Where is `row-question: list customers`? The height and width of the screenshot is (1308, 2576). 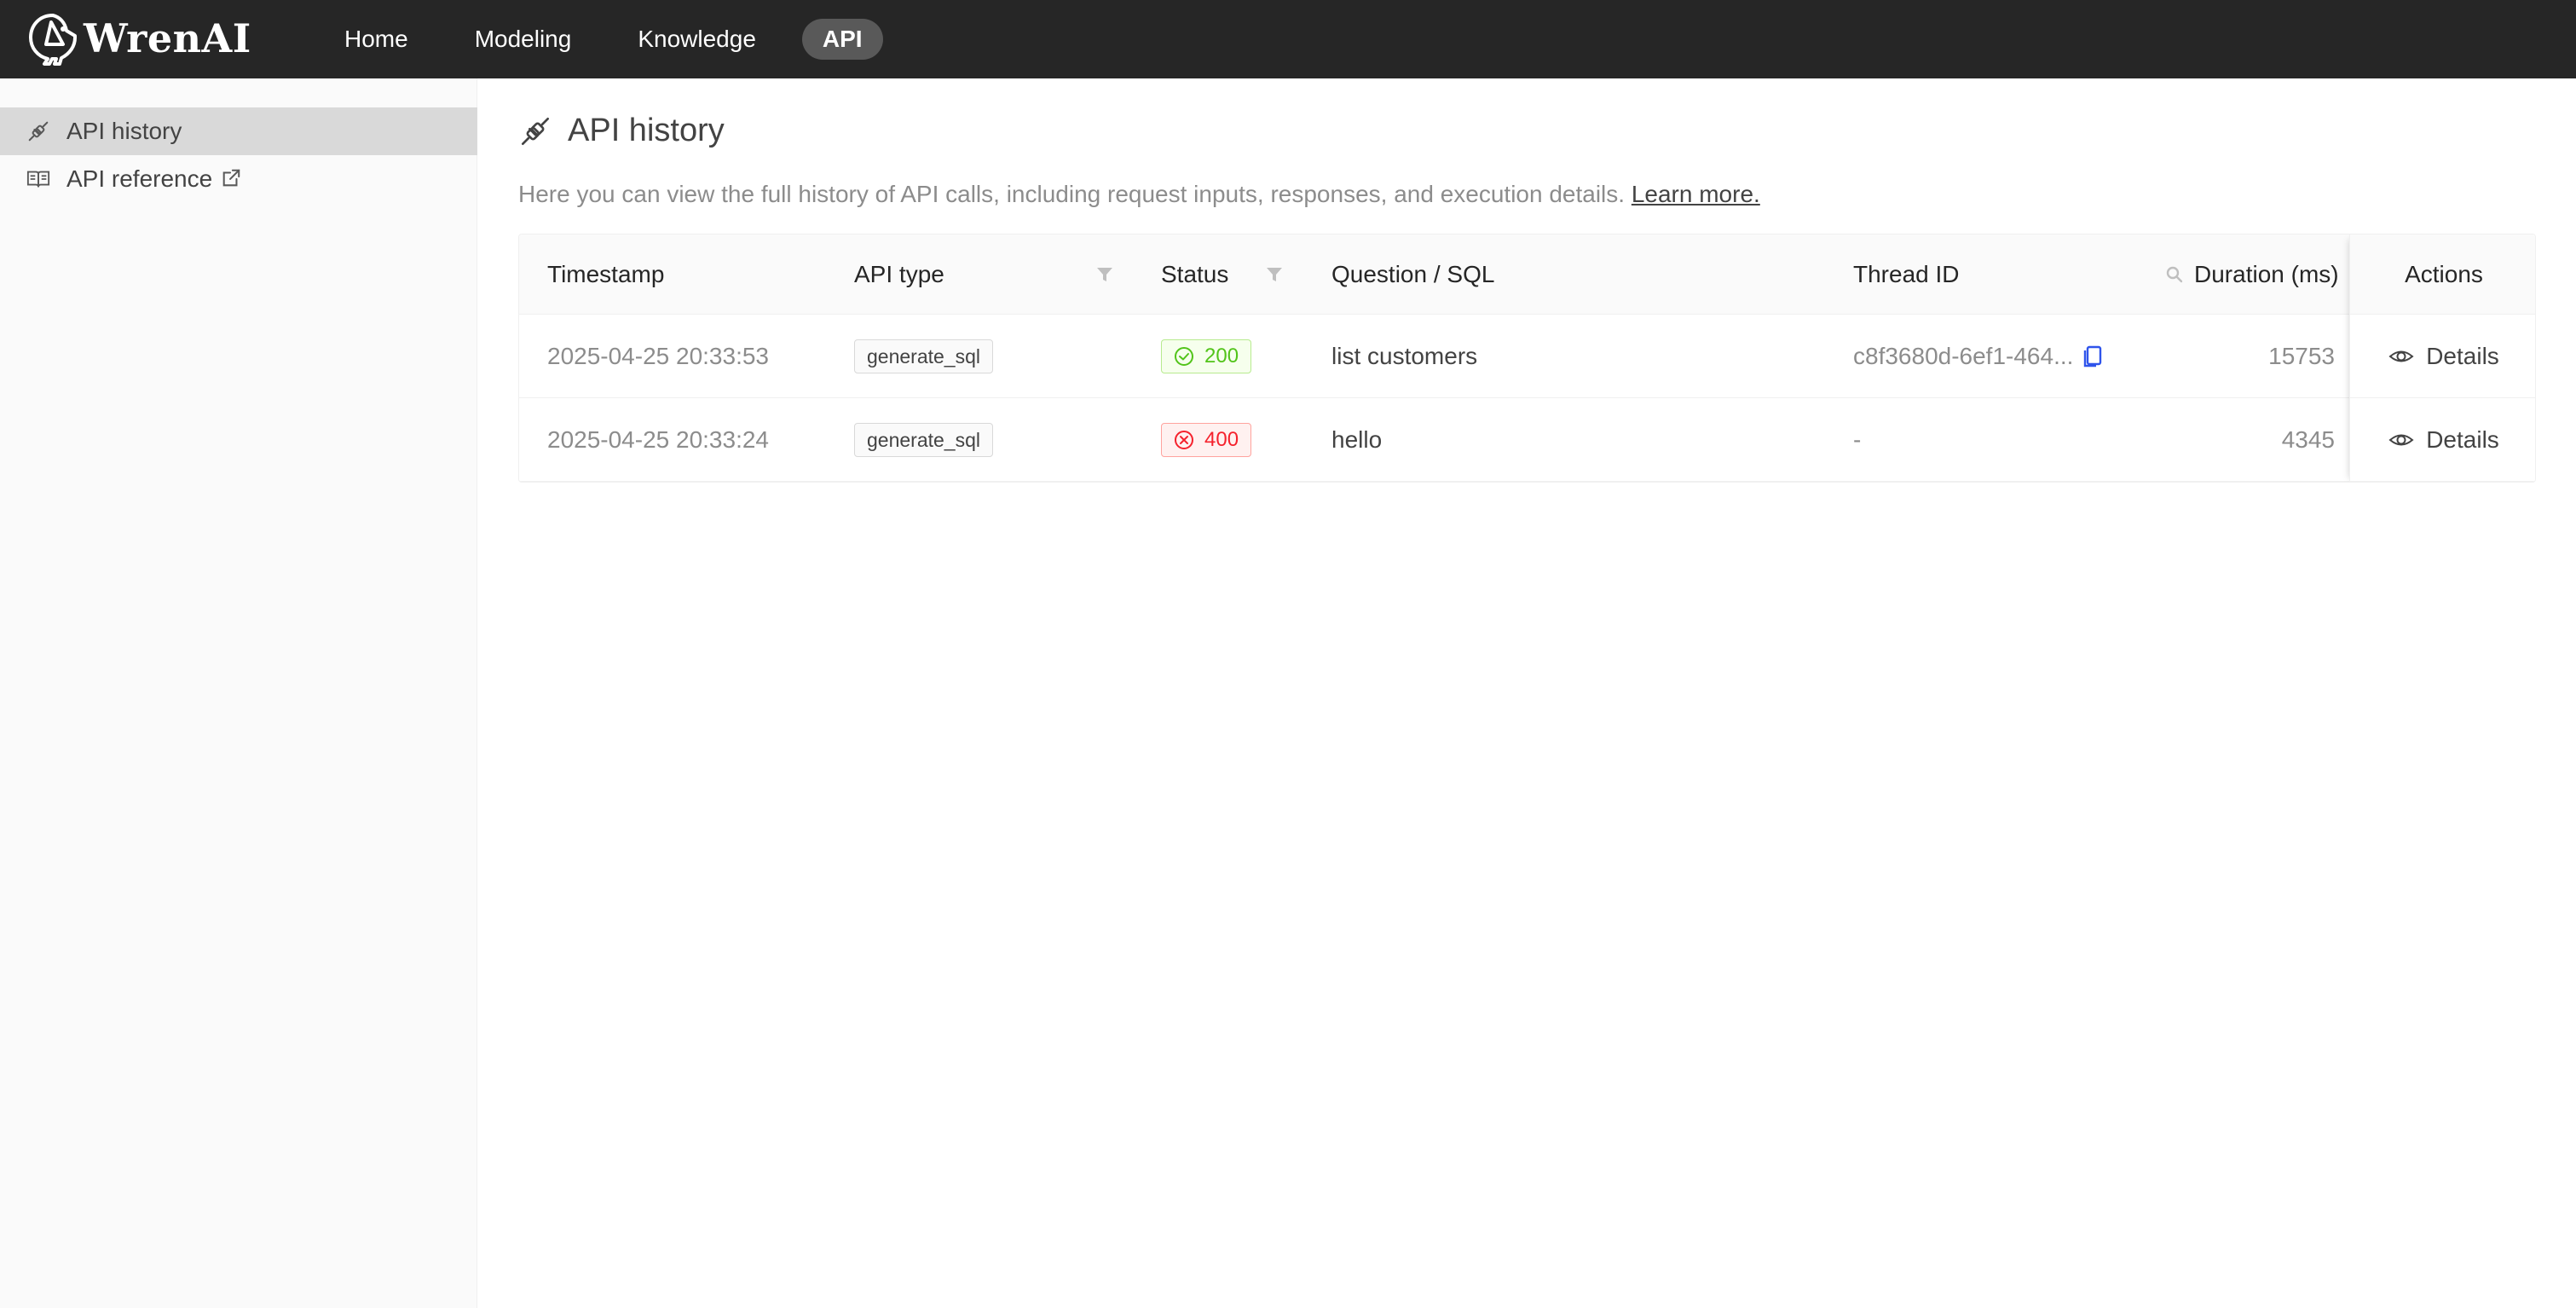 row-question: list customers is located at coordinates (1404, 355).